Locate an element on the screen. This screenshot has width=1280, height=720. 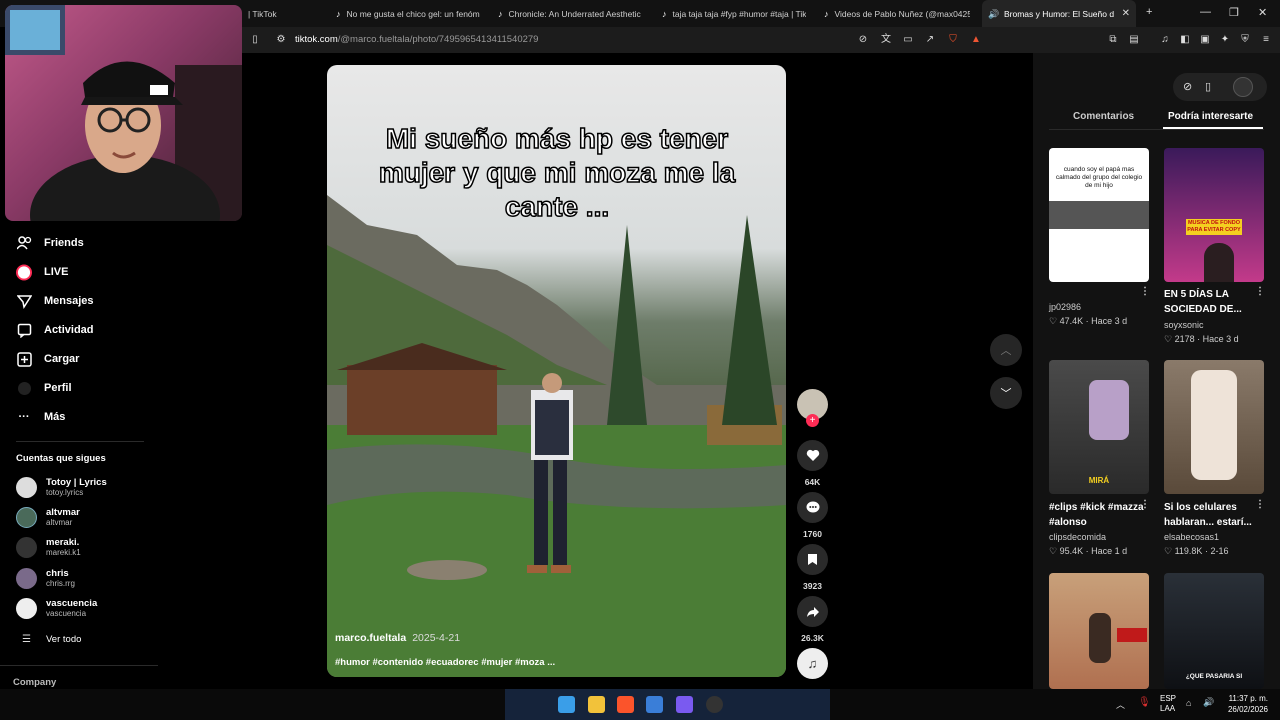
video-thumbnail: MUSICA DE FONDO PARA EVITAR COPY is located at coordinates (1214, 215).